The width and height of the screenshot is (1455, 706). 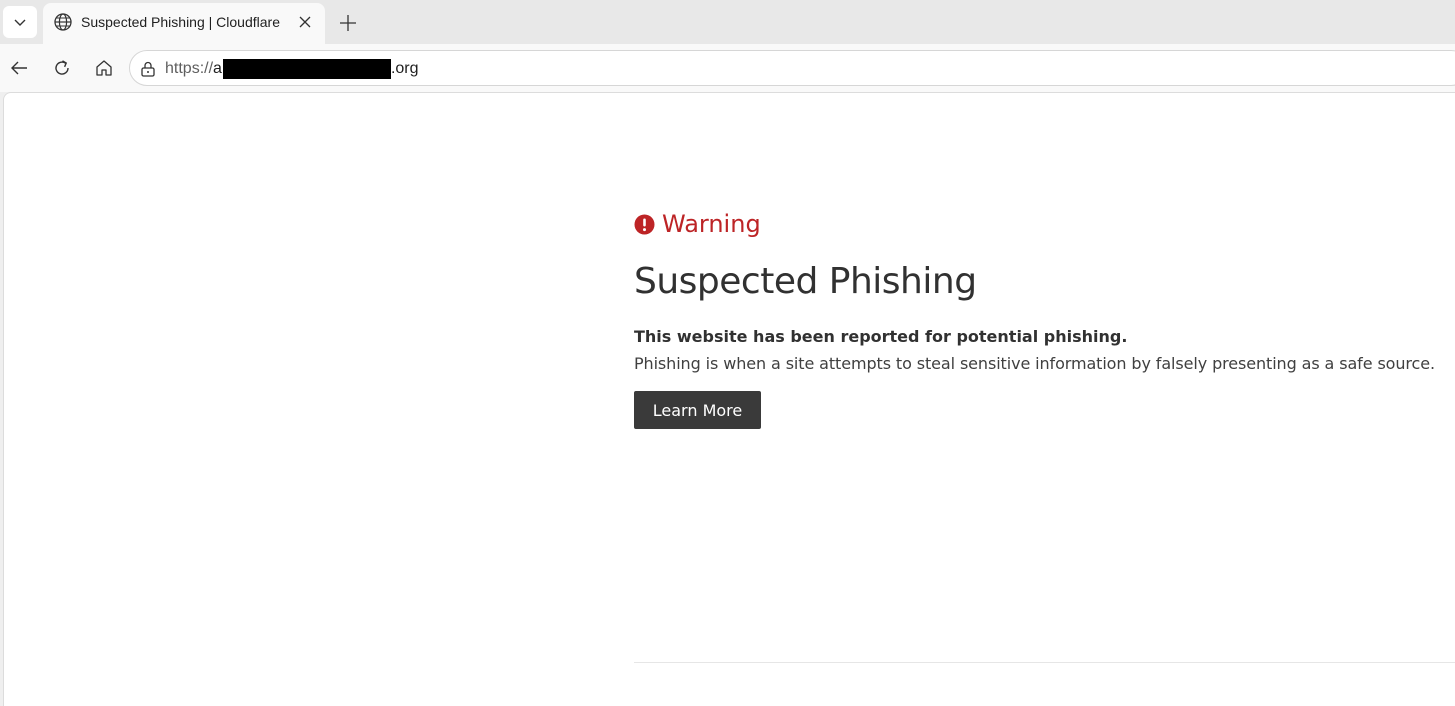 I want to click on learn-more-button: Learn More, so click(x=697, y=410).